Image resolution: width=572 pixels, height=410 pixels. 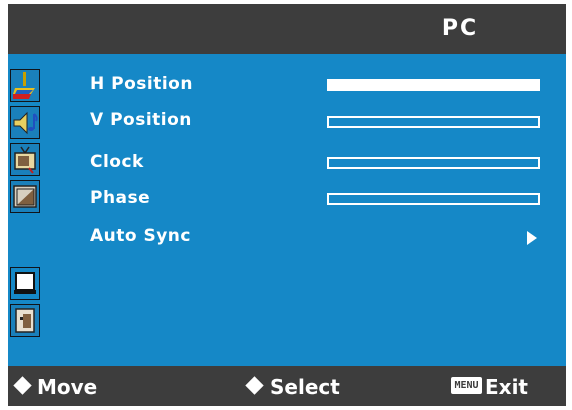 I want to click on sidebar, so click(x=25, y=210).